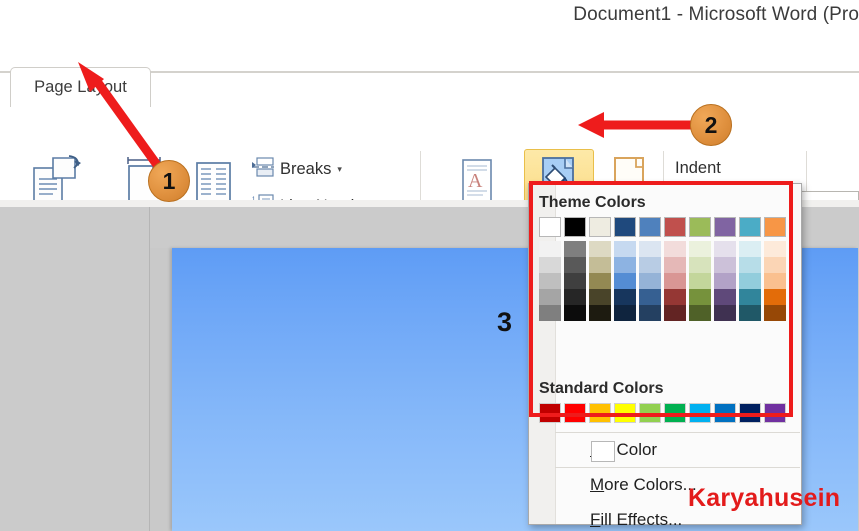  I want to click on annotation-badge-1: 1, so click(169, 181).